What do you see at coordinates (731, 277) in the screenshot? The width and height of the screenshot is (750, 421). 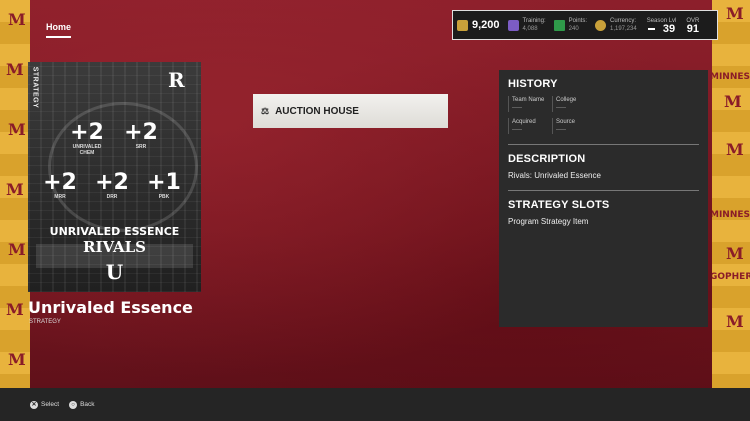 I see `banner-text: GOPHERS` at bounding box center [731, 277].